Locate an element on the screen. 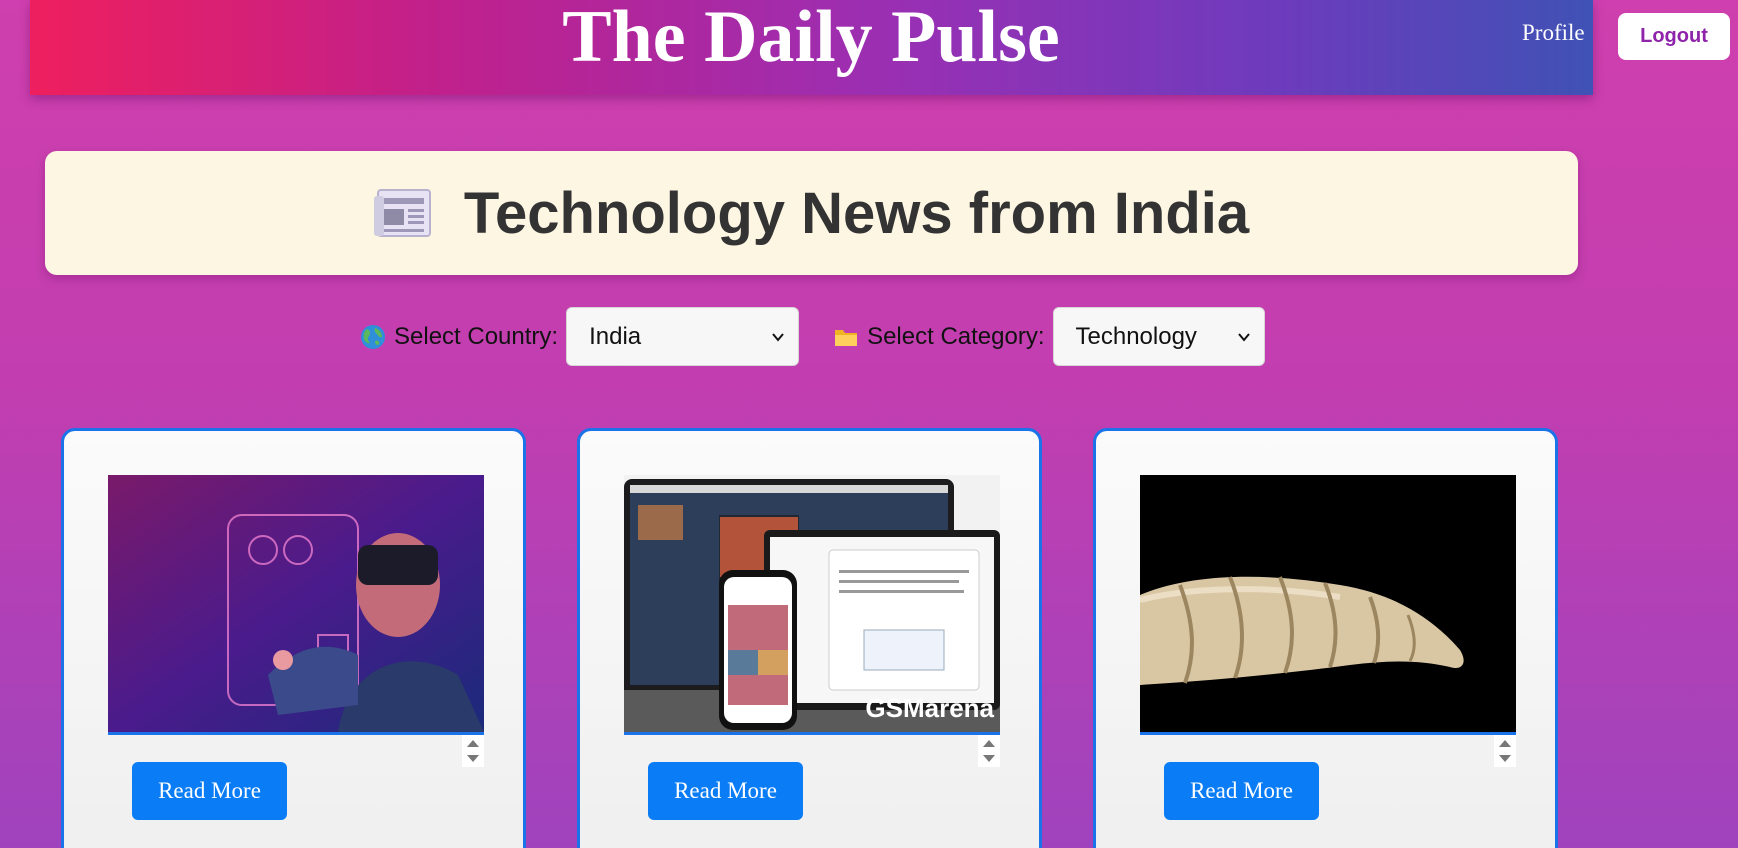 The image size is (1738, 848). profile-link: Profile is located at coordinates (1553, 33).